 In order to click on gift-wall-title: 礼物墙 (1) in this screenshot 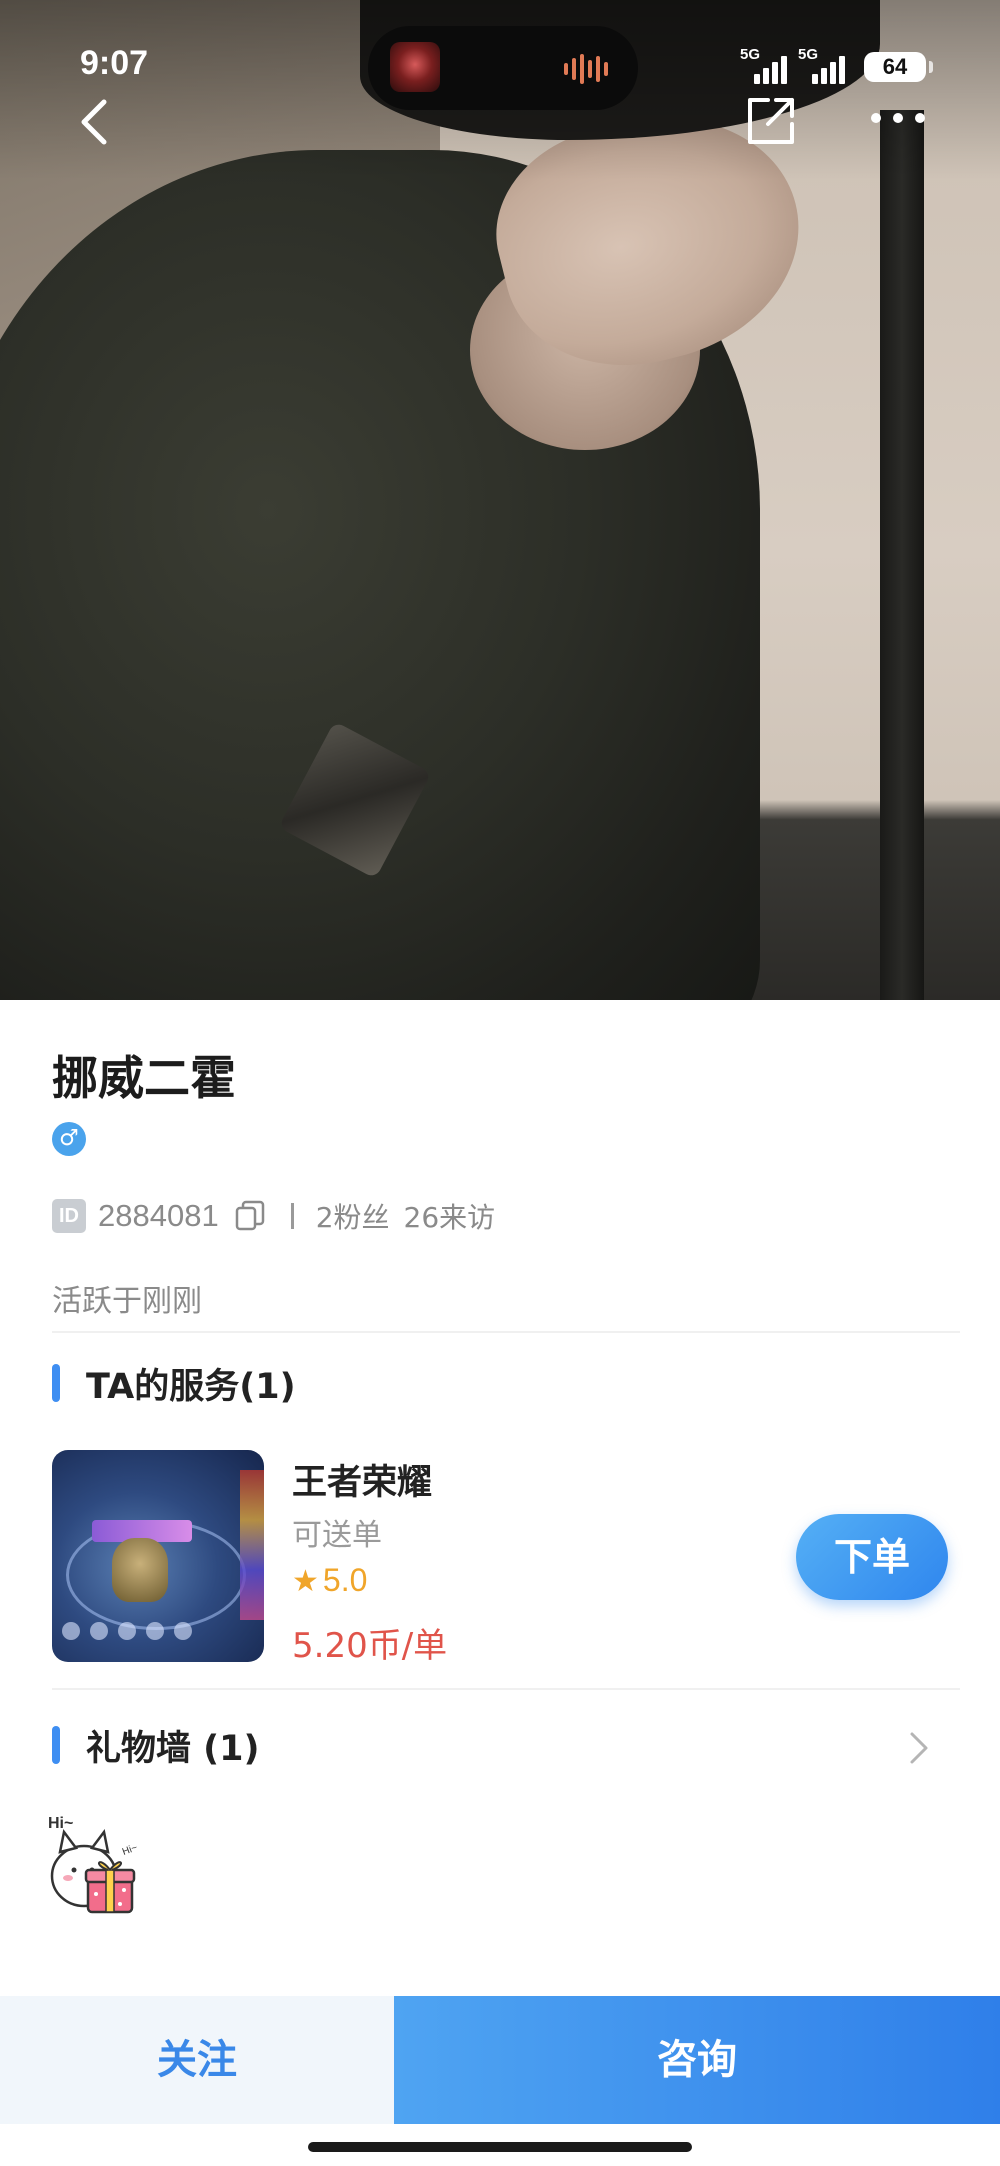, I will do `click(173, 1748)`.